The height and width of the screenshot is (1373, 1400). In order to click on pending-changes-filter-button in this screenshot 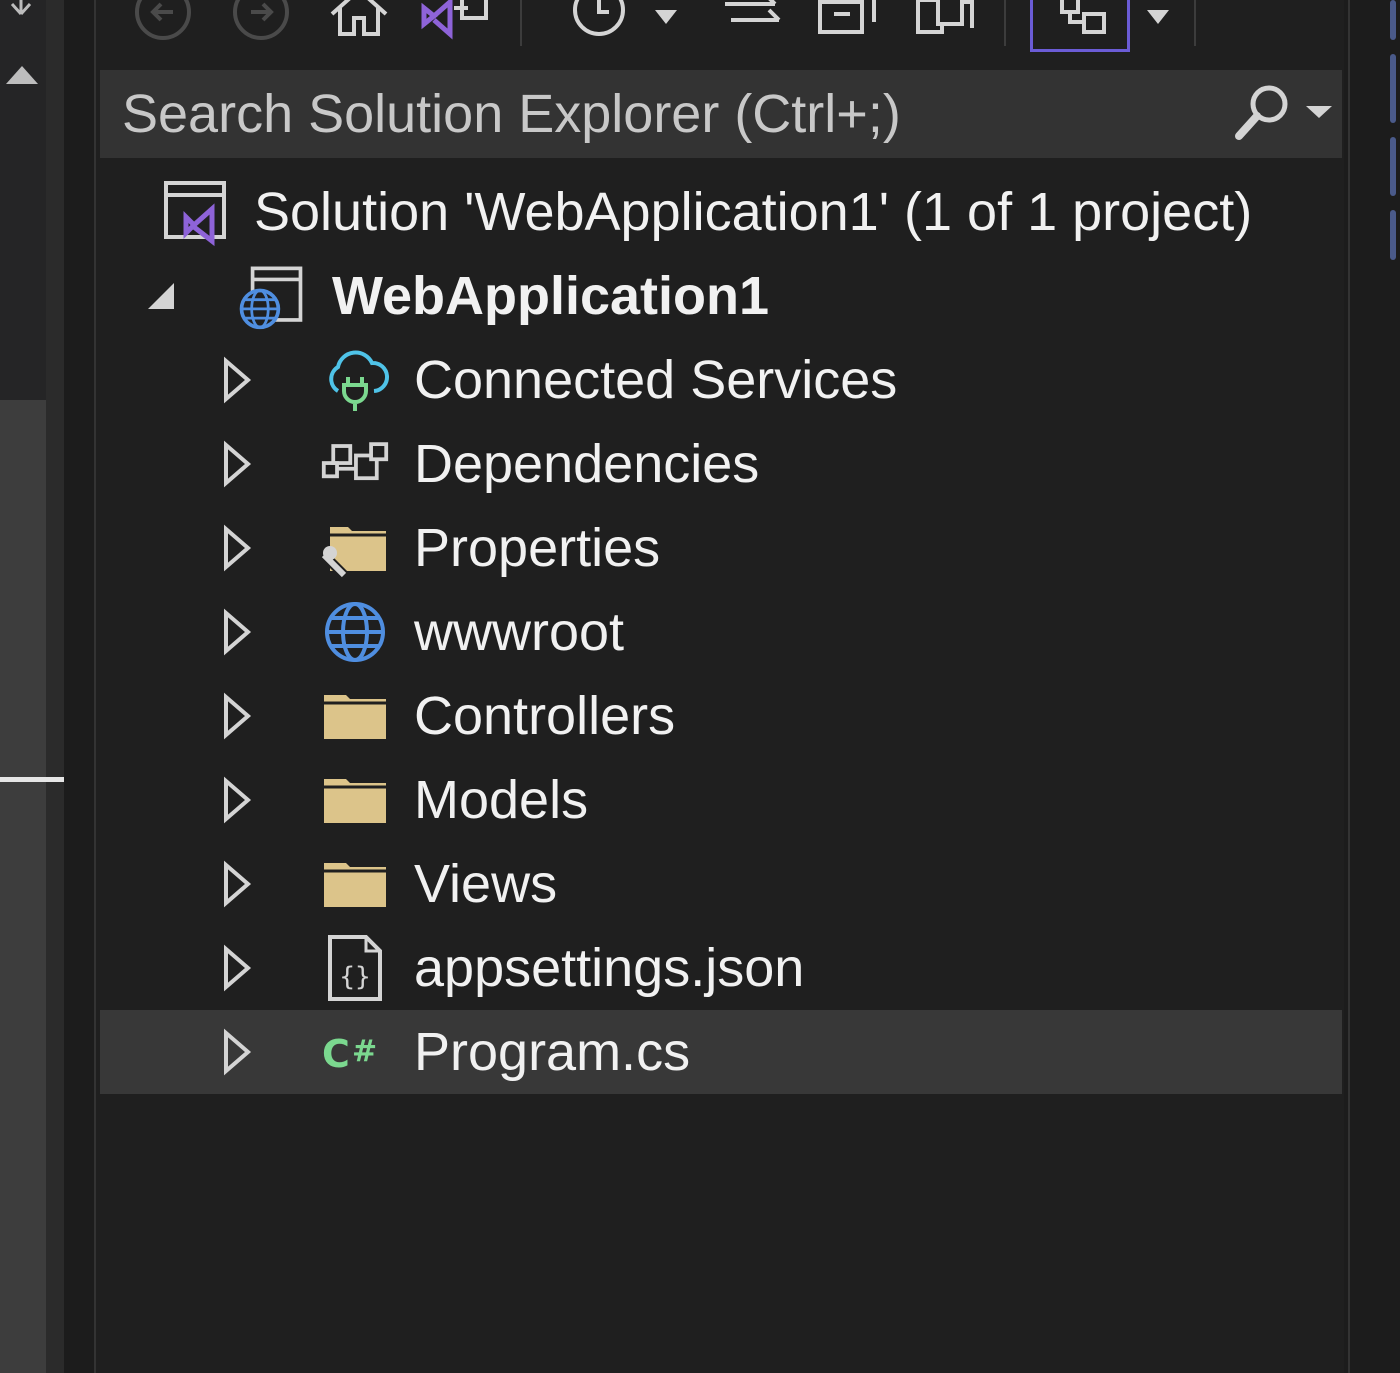, I will do `click(599, 25)`.